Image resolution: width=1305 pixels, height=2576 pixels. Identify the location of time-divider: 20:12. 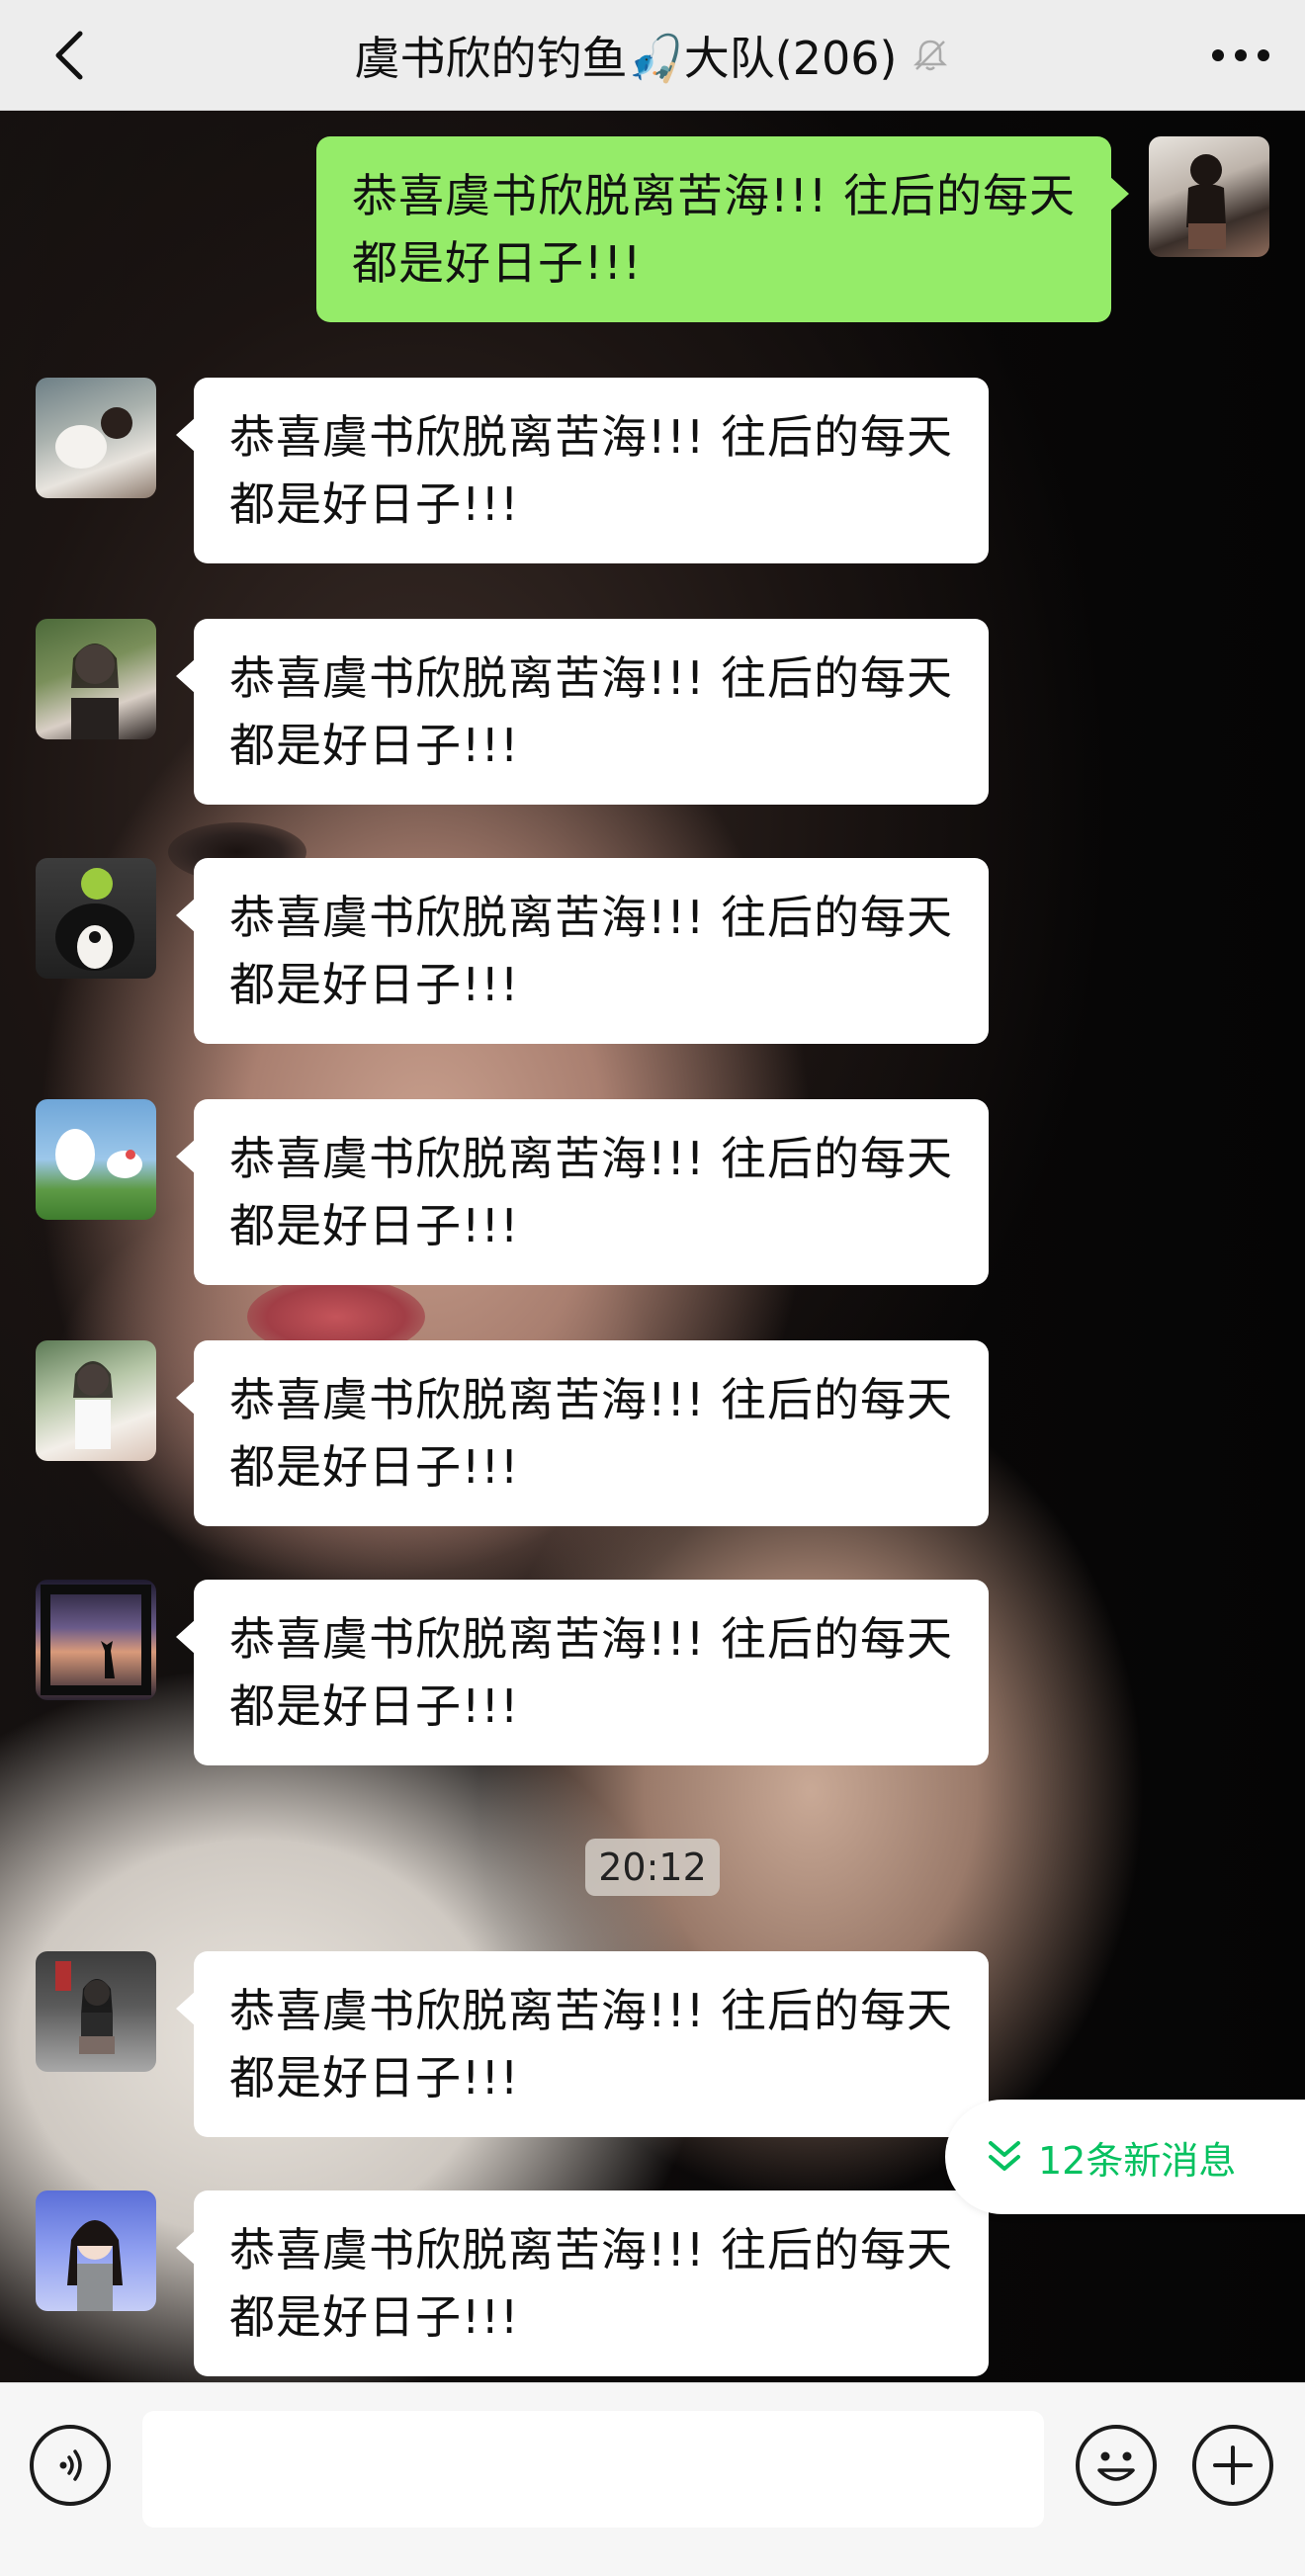
(653, 1867).